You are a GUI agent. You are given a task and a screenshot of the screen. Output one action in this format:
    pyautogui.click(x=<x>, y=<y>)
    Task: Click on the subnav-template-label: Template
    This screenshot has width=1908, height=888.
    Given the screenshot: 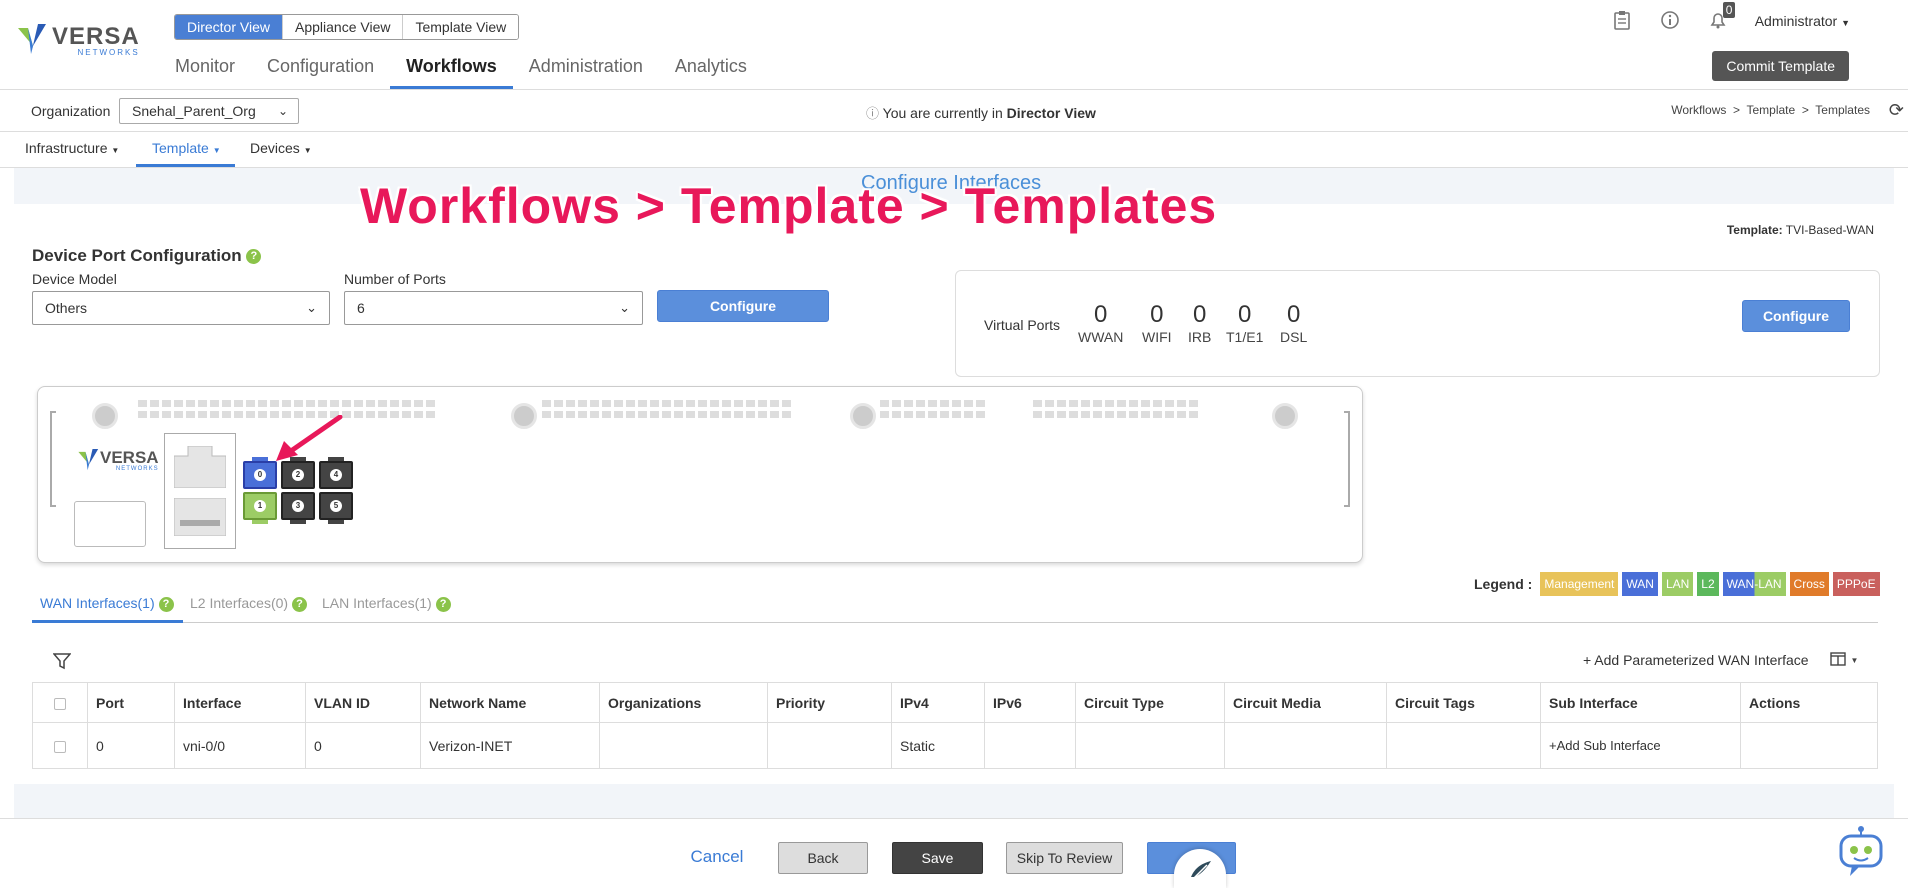 What is the action you would take?
    pyautogui.click(x=180, y=148)
    